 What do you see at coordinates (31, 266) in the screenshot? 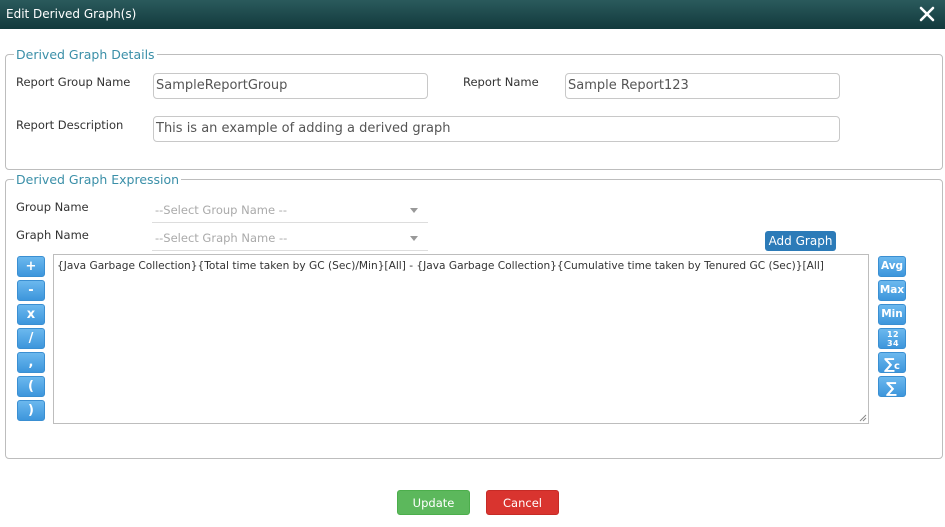
I see `plus-button: +` at bounding box center [31, 266].